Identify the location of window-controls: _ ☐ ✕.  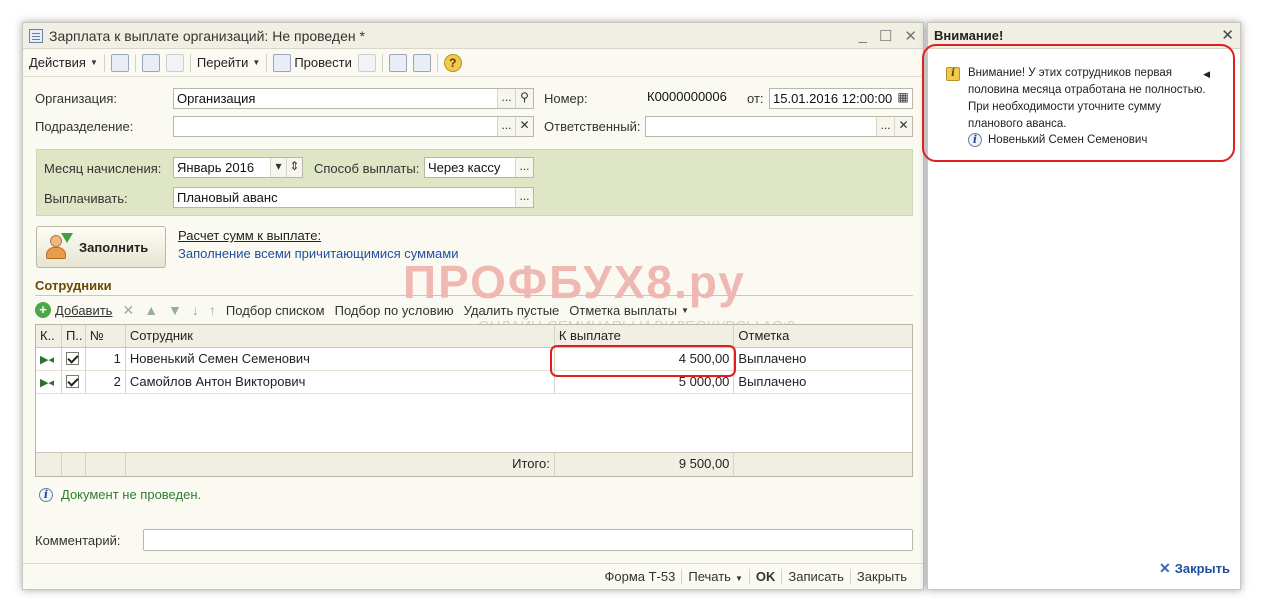
(888, 36).